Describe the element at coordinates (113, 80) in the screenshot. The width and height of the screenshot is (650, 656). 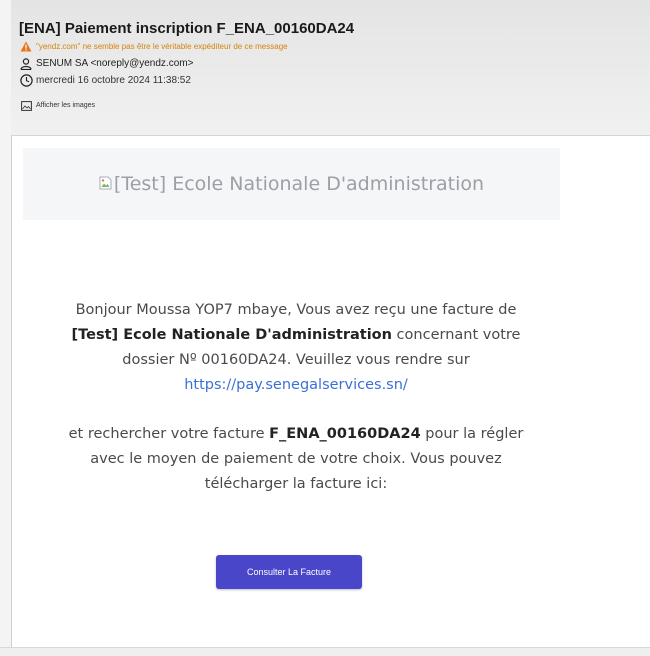
I see `sent-date: mercredi 16 octobre 2024 11:38:52` at that location.